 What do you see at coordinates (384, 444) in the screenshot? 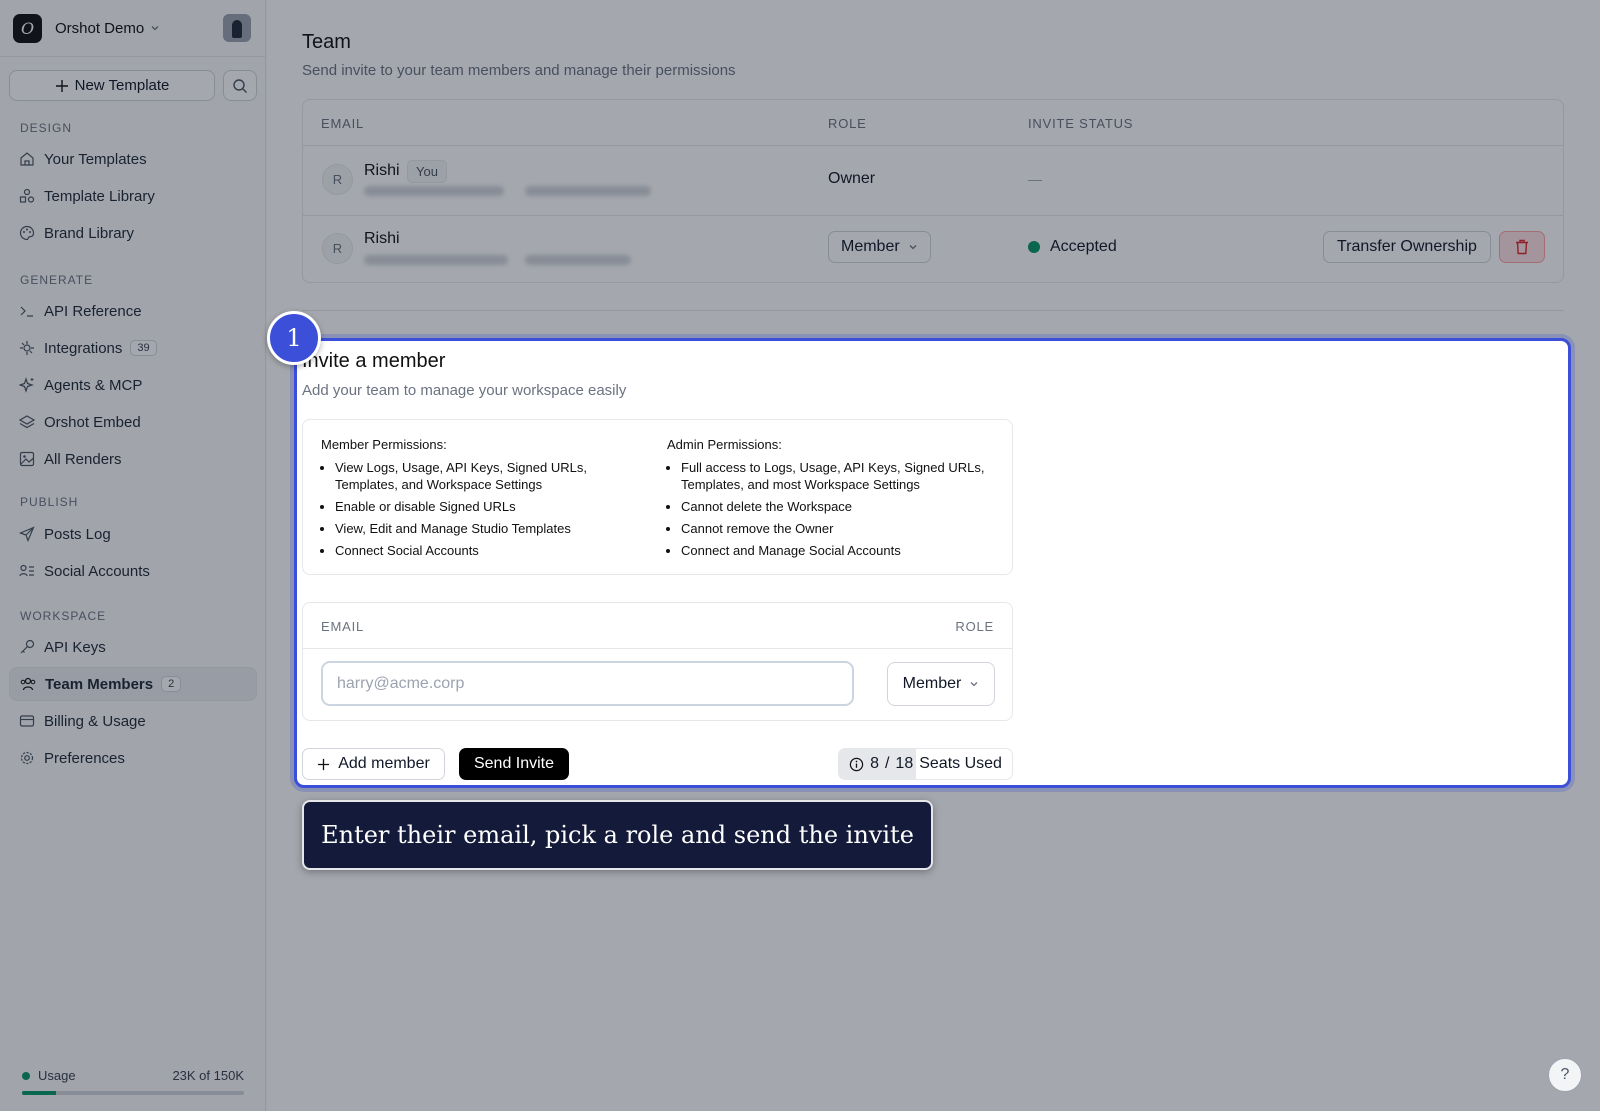
I see `member-permissions-title: Member Permissions:` at bounding box center [384, 444].